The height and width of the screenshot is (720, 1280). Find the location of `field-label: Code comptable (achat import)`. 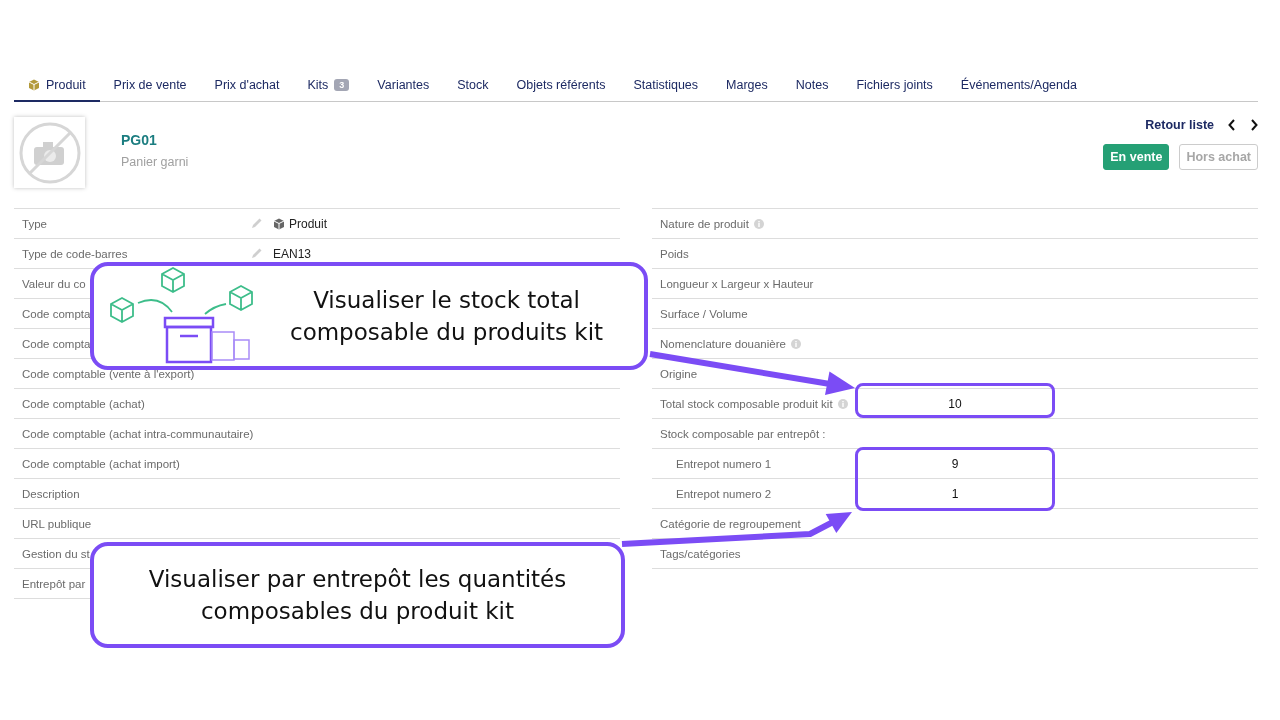

field-label: Code comptable (achat import) is located at coordinates (101, 463).